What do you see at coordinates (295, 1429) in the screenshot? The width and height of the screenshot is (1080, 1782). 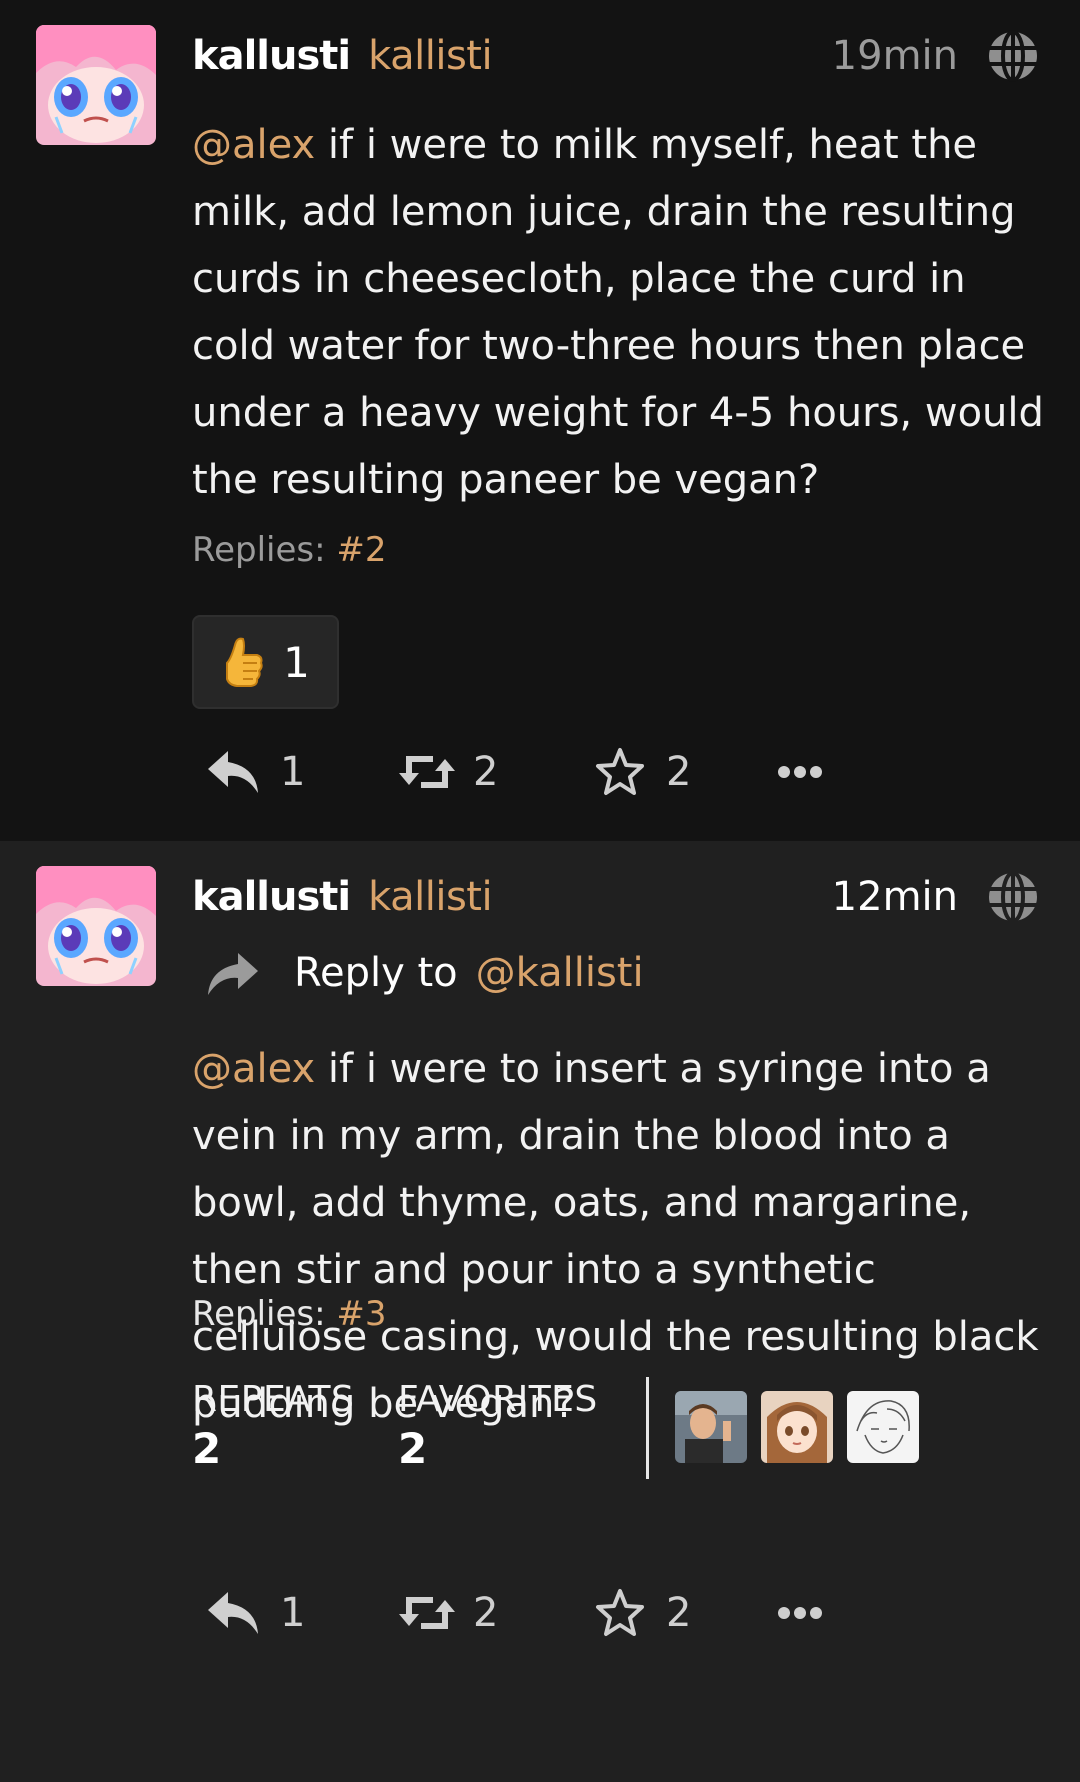 I see `repeats-stat: REPEATS 2` at bounding box center [295, 1429].